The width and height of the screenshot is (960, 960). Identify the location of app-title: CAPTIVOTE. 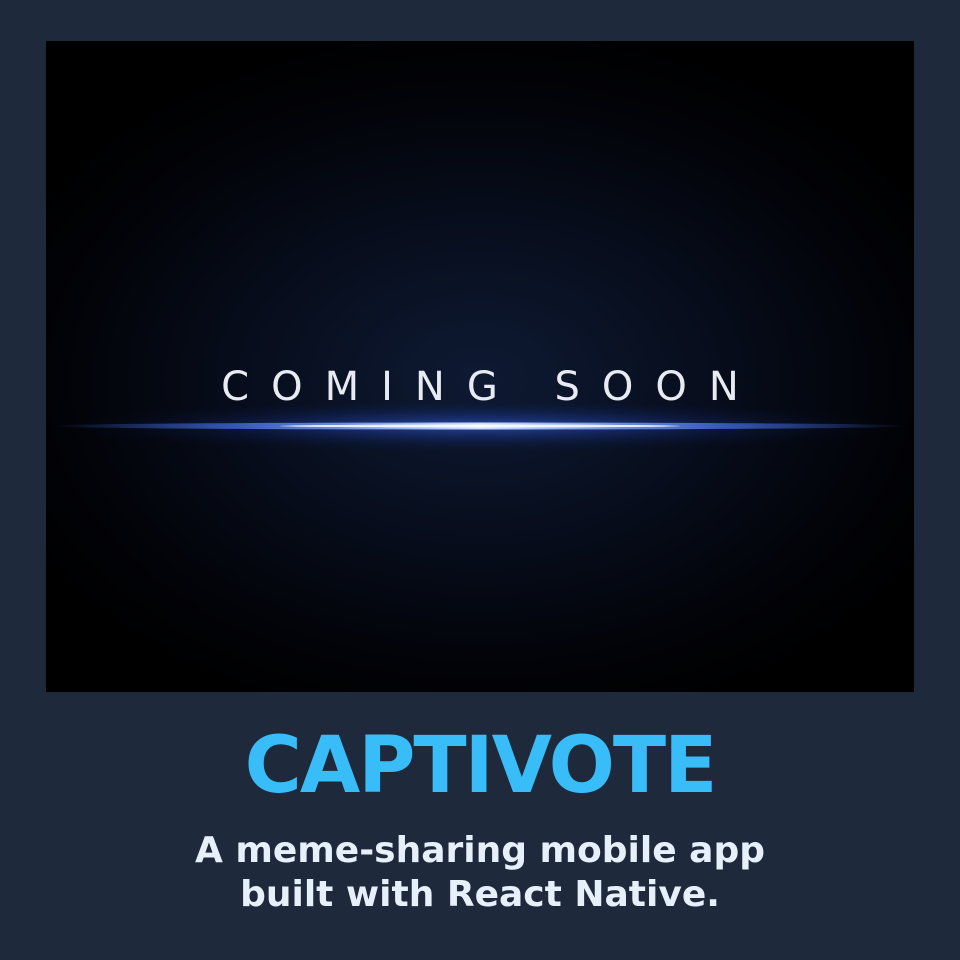
(481, 766).